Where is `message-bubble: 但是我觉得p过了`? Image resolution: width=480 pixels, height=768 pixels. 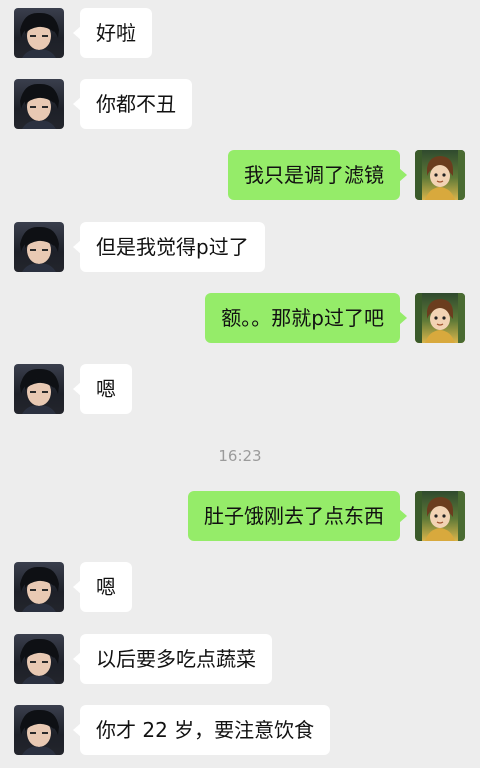
message-bubble: 但是我觉得p过了 is located at coordinates (169, 247).